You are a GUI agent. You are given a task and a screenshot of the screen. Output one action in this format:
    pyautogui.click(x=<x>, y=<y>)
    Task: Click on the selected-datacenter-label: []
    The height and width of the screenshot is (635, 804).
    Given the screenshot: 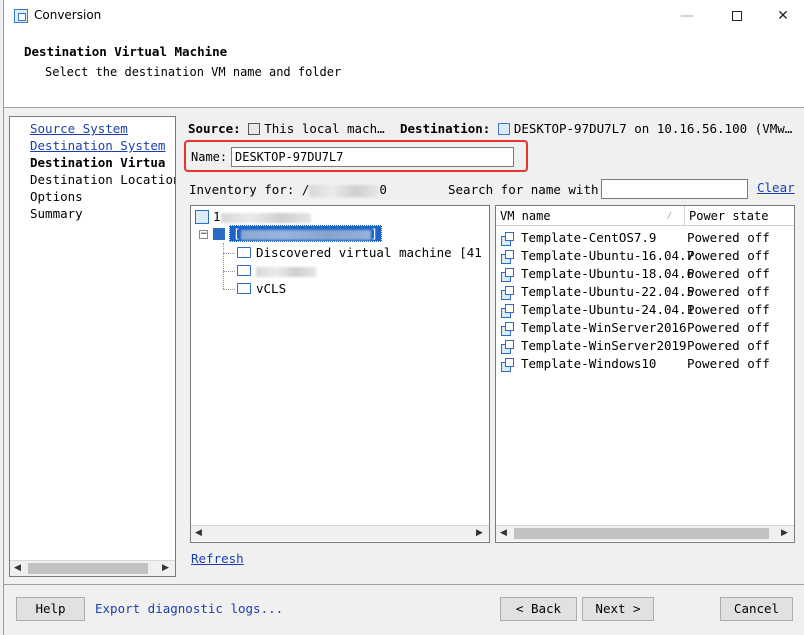 What is the action you would take?
    pyautogui.click(x=306, y=233)
    